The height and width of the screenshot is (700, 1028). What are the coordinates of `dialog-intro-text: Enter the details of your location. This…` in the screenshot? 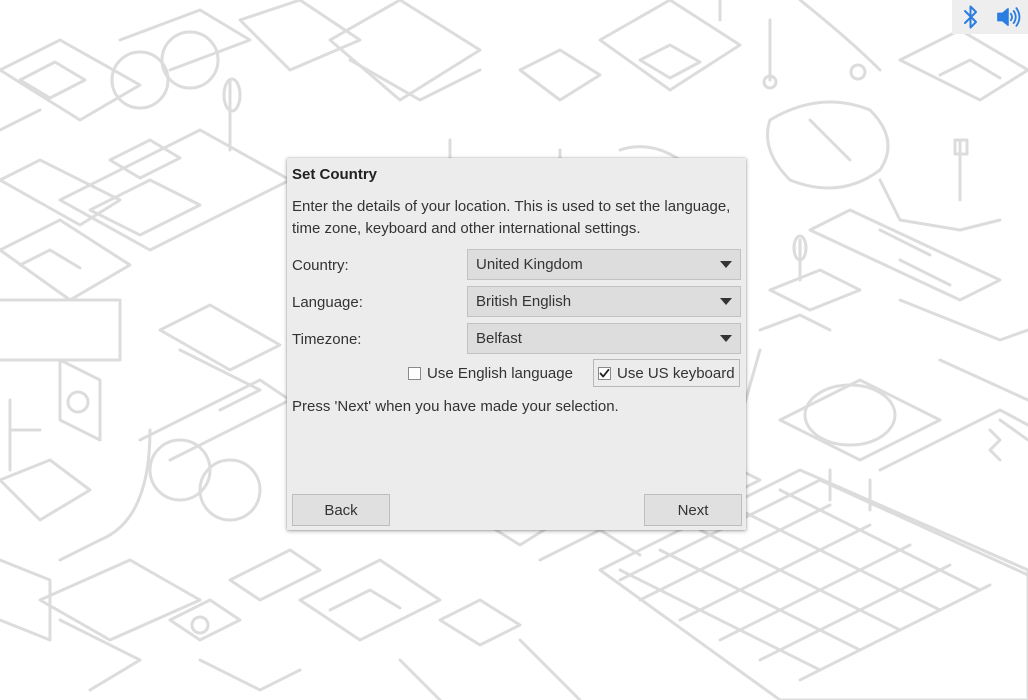 It's located at (511, 217).